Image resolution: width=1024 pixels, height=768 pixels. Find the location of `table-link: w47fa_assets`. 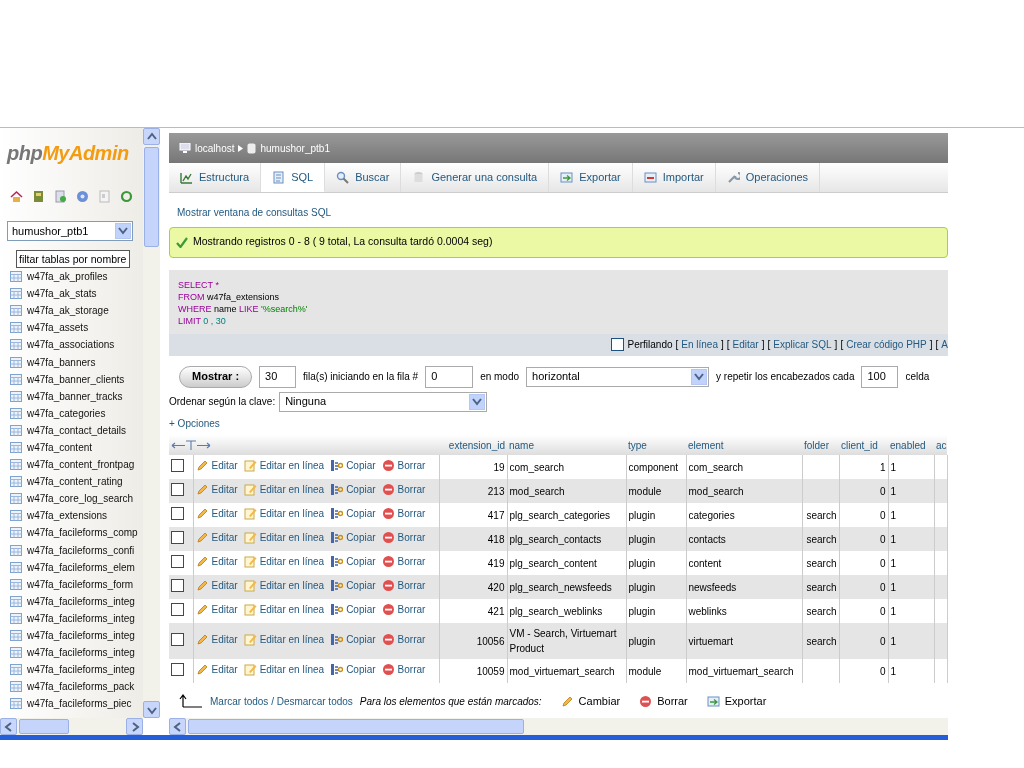

table-link: w47fa_assets is located at coordinates (58, 328).